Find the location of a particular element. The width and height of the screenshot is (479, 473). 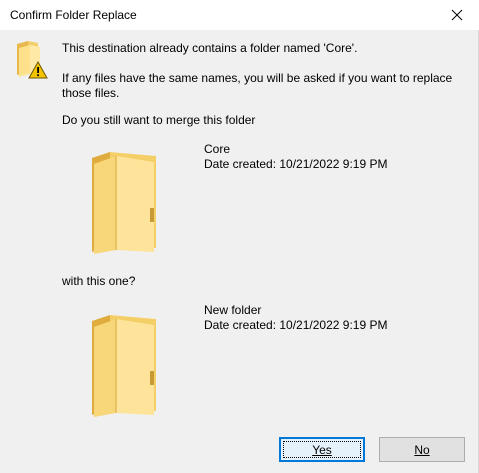

message-with-this-one: with this one? is located at coordinates (99, 281).